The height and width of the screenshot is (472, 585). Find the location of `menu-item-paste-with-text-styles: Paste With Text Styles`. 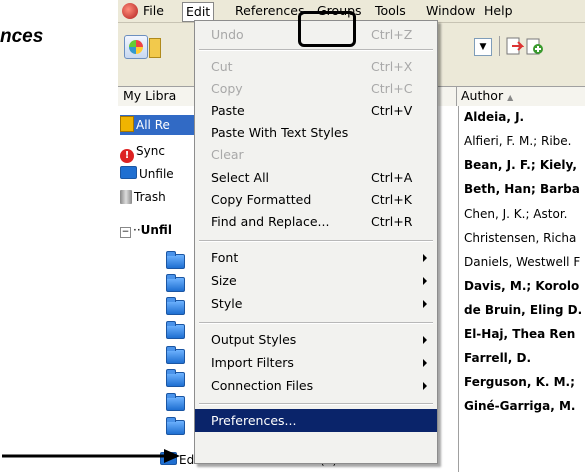

menu-item-paste-with-text-styles: Paste With Text Styles is located at coordinates (316, 132).